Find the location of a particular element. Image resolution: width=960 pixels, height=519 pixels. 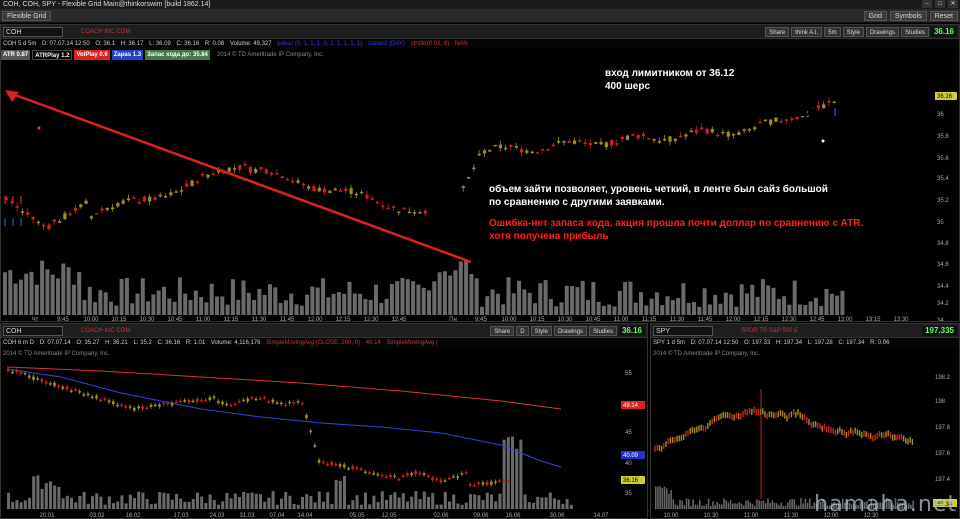

grid-button: Grid is located at coordinates (875, 16).